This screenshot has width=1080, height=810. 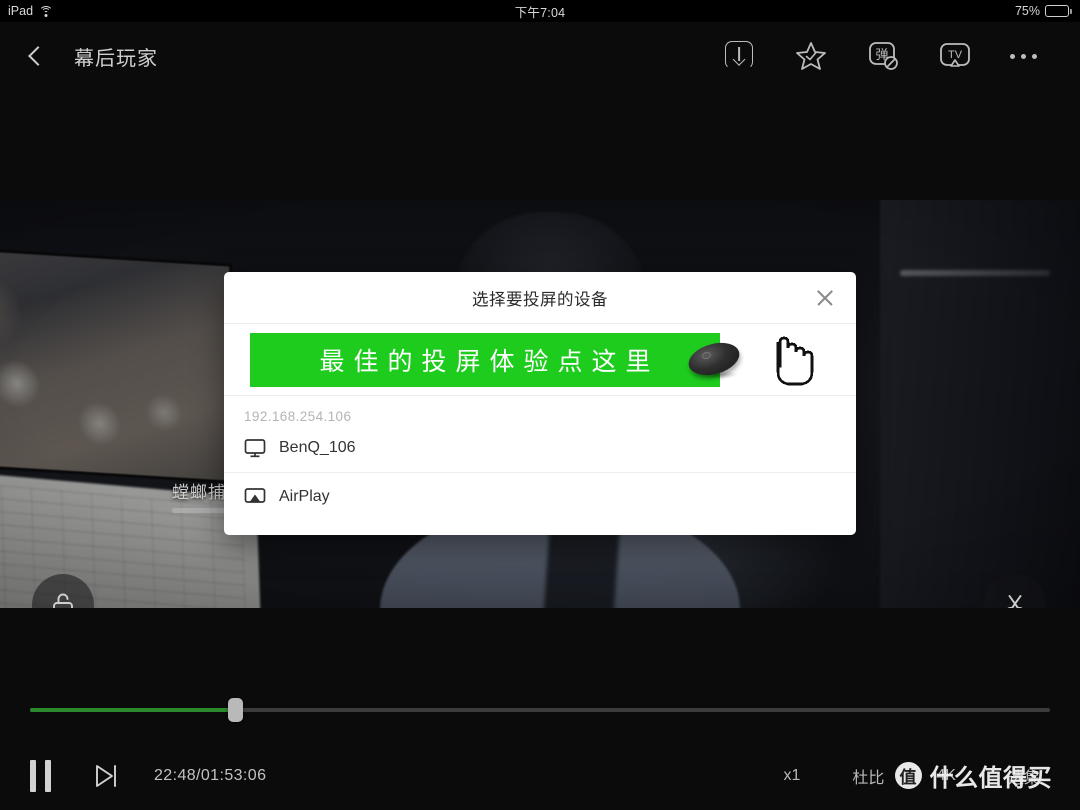 I want to click on next-episode-button, so click(x=106, y=776).